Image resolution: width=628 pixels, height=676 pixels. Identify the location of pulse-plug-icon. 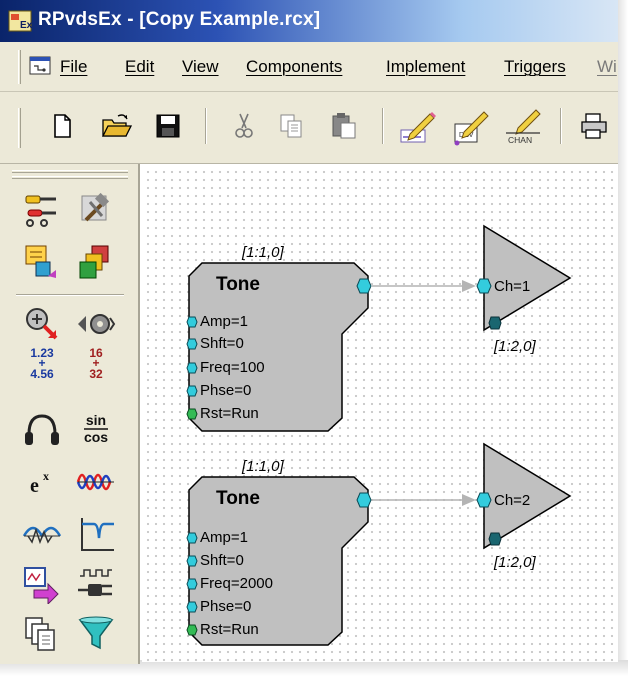
(96, 584).